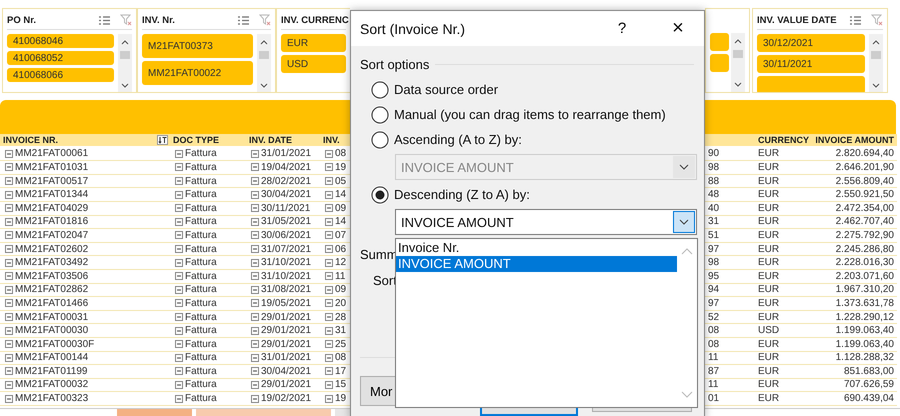 Image resolution: width=900 pixels, height=416 pixels. What do you see at coordinates (811, 43) in the screenshot?
I see `slicer-item: 30/12/2021` at bounding box center [811, 43].